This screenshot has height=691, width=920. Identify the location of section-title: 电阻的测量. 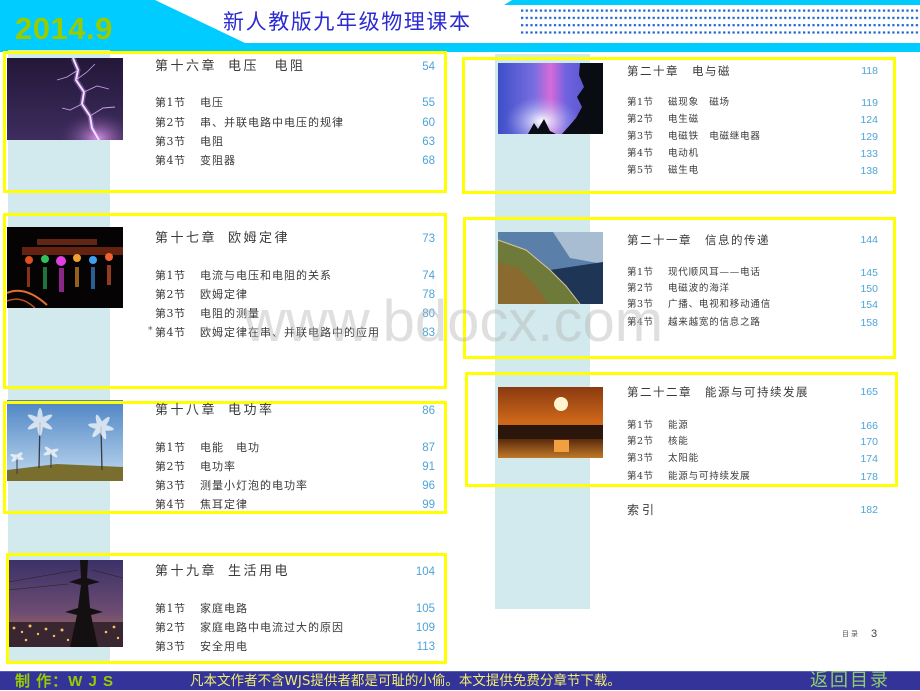
(230, 313).